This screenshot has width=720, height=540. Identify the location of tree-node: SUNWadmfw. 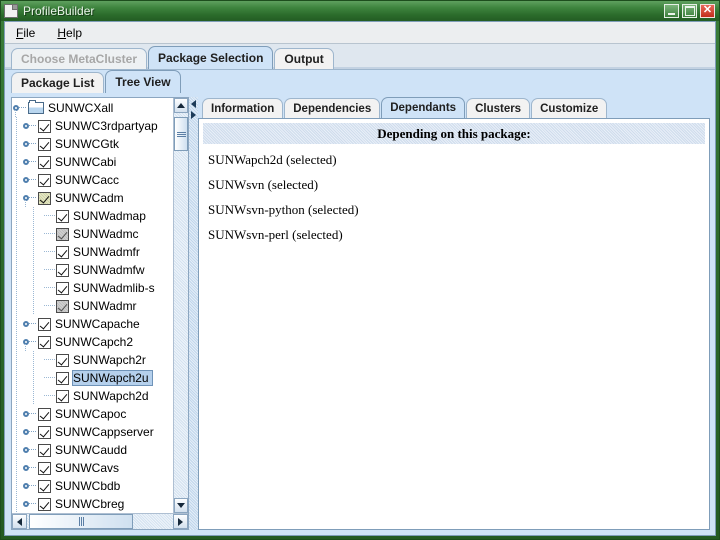
(92, 270).